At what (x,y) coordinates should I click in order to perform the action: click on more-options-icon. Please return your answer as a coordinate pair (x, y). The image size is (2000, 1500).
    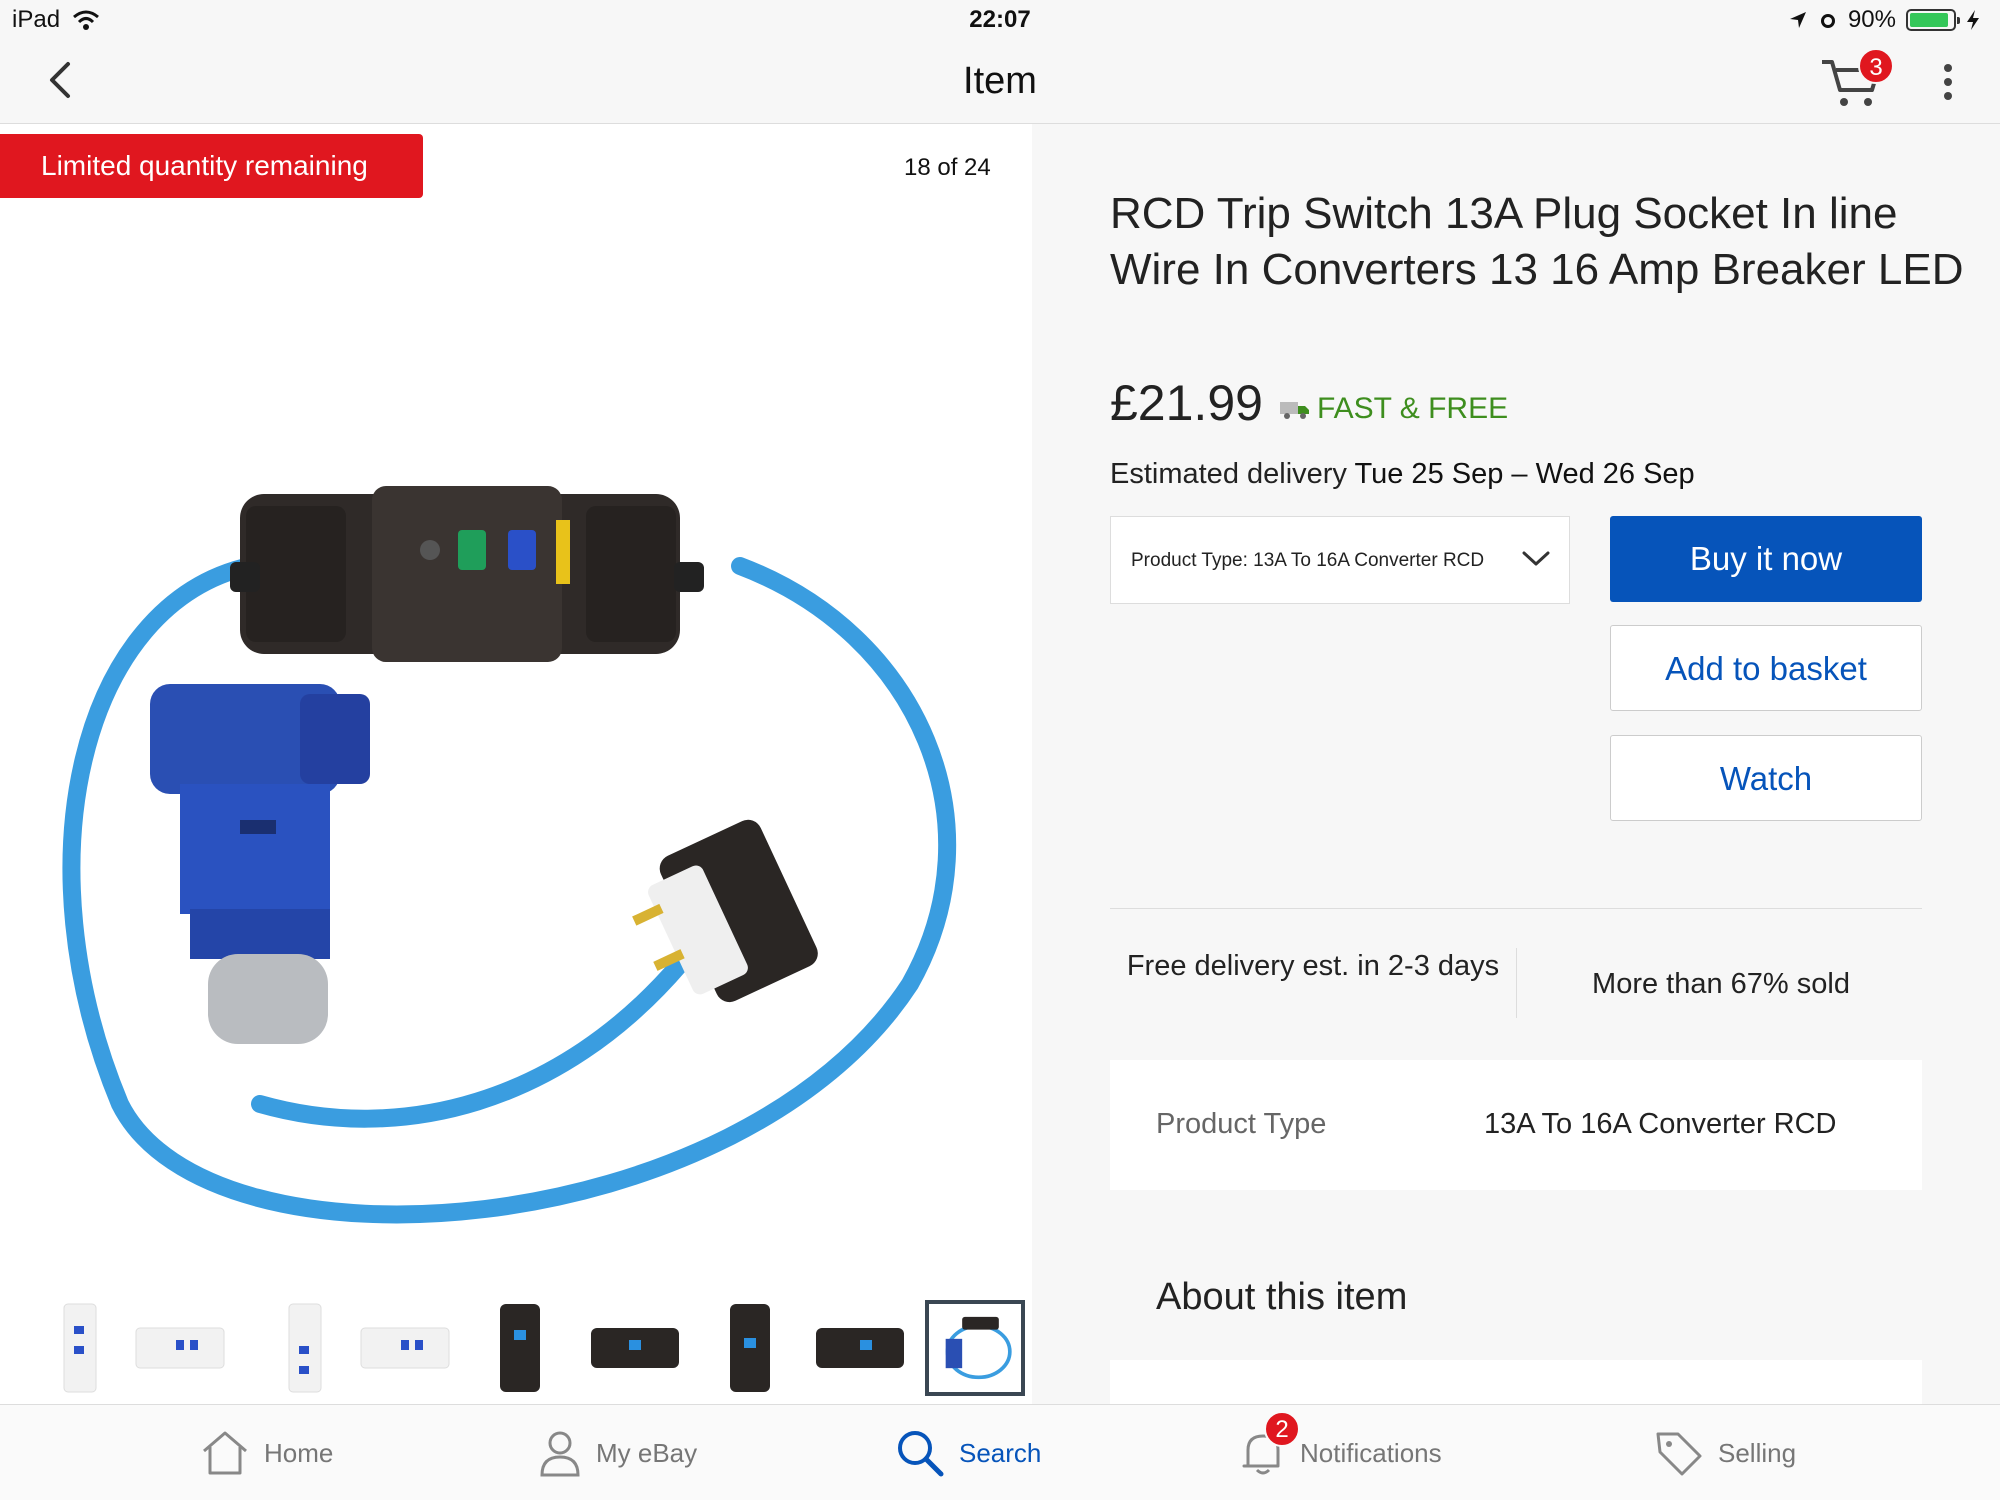
    Looking at the image, I should click on (1948, 82).